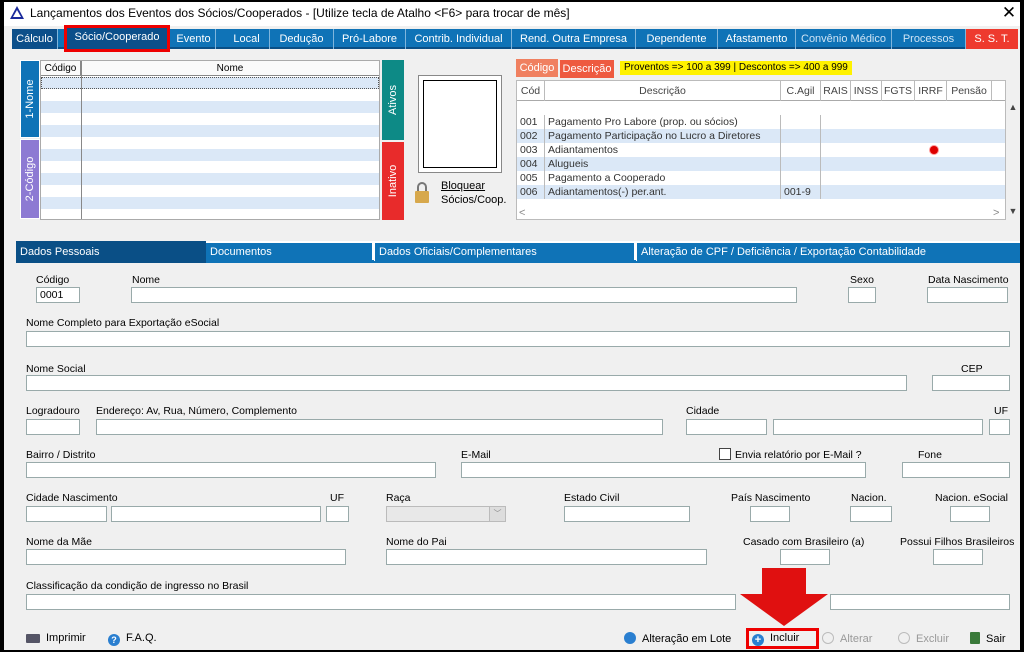 The width and height of the screenshot is (1024, 652). What do you see at coordinates (958, 557) in the screenshot?
I see `filhos-field` at bounding box center [958, 557].